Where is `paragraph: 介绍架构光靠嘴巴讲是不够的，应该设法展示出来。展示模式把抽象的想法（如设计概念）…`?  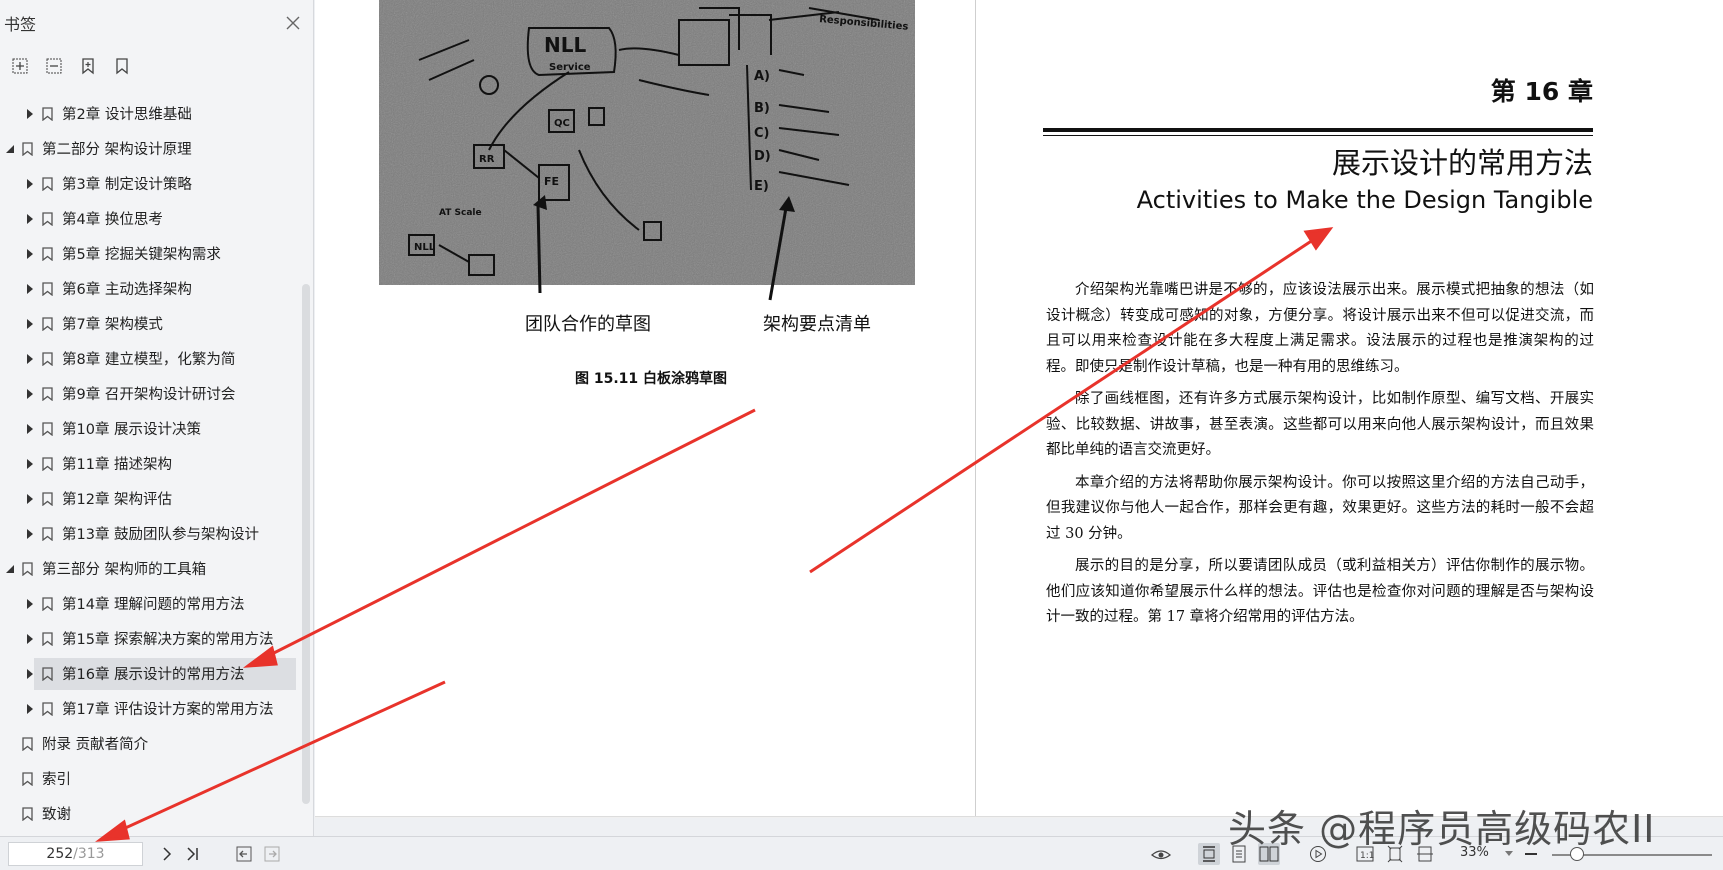
paragraph: 介绍架构光靠嘴巴讲是不够的，应该设法展示出来。展示模式把抽象的想法（如设计概念）… is located at coordinates (1320, 328).